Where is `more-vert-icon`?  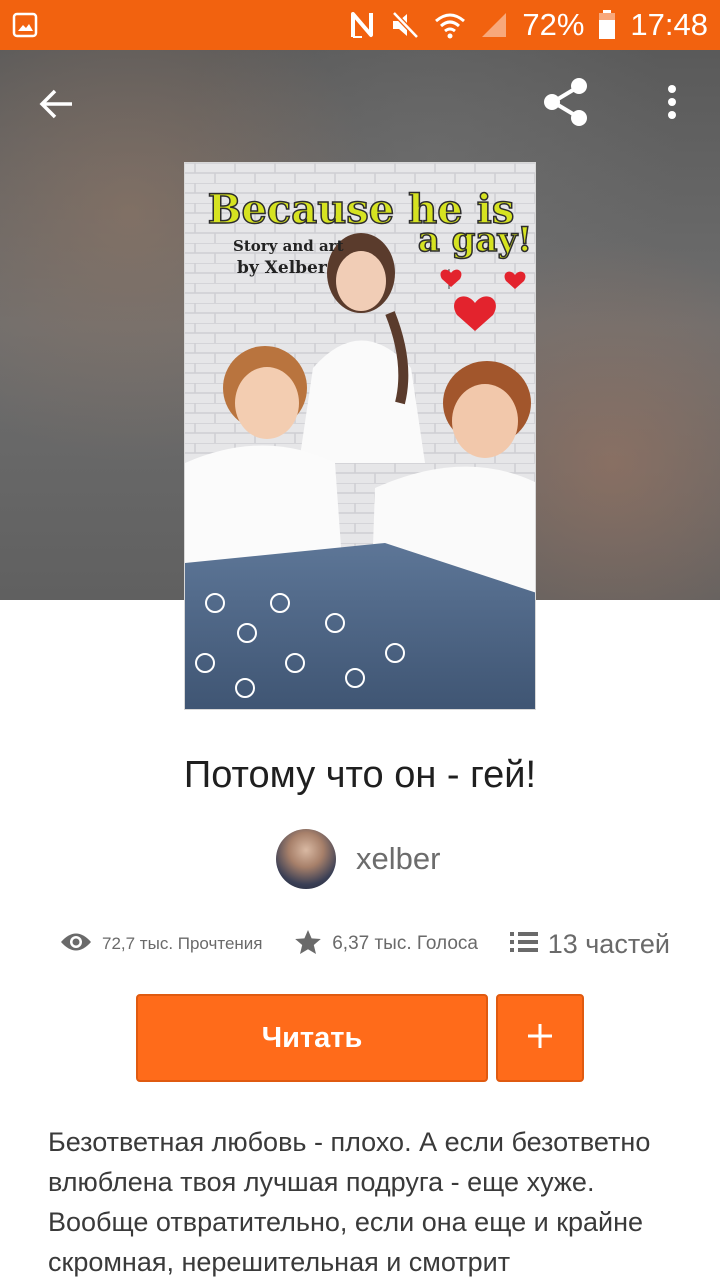
more-vert-icon is located at coordinates (672, 104).